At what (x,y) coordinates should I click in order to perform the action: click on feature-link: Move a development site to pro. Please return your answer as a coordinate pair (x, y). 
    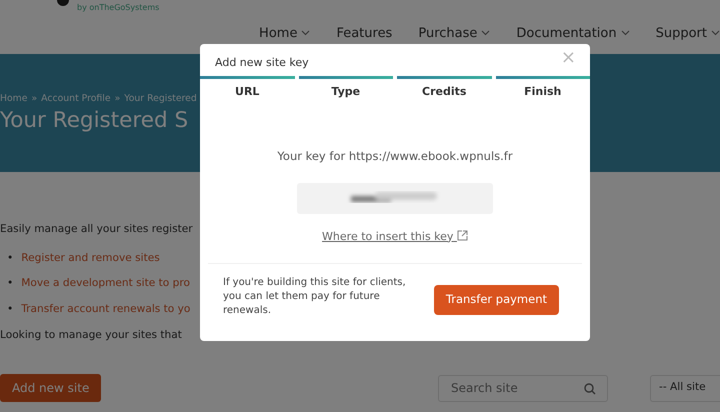
    Looking at the image, I should click on (105, 284).